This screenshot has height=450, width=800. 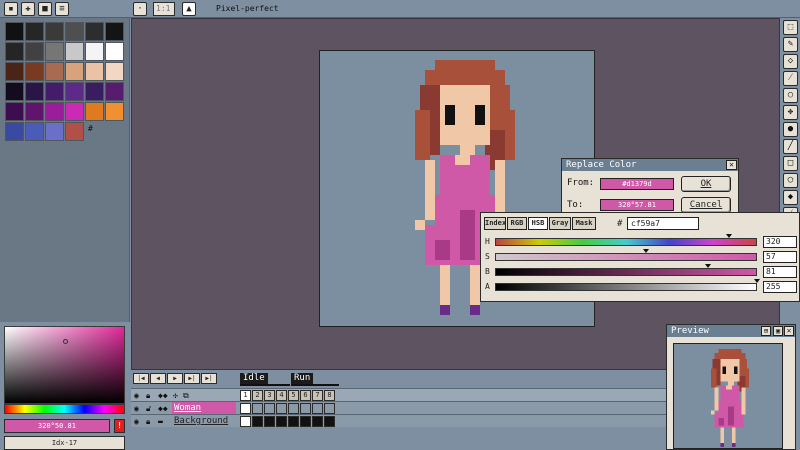 What do you see at coordinates (65, 341) in the screenshot?
I see `picker-cursor` at bounding box center [65, 341].